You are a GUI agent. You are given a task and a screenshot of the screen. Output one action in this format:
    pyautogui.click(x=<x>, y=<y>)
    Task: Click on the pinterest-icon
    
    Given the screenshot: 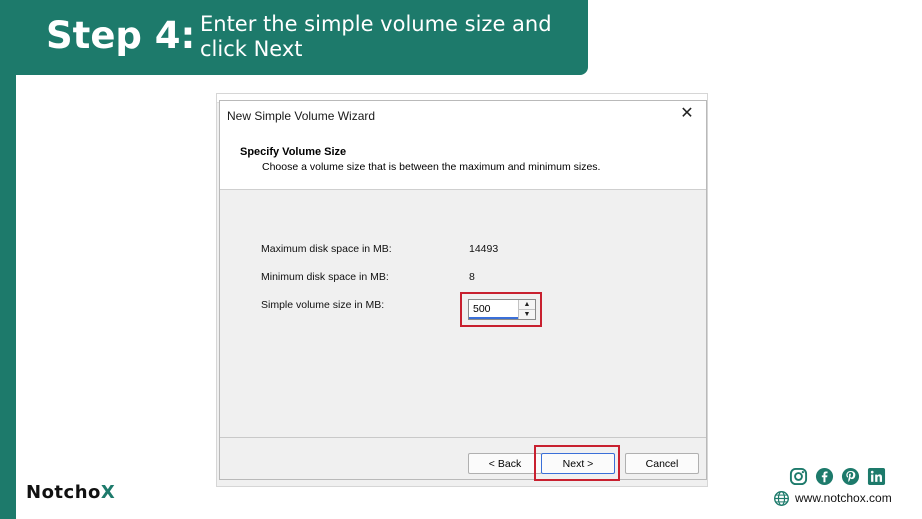 What is the action you would take?
    pyautogui.click(x=850, y=476)
    